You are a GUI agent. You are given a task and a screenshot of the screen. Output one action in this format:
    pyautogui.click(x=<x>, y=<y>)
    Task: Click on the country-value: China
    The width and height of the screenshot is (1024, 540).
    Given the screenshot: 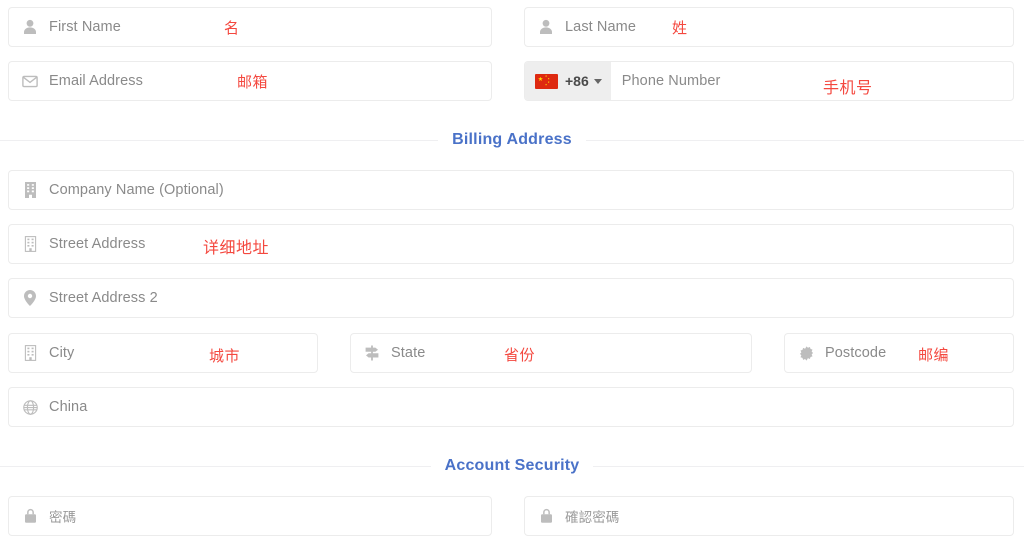 What is the action you would take?
    pyautogui.click(x=68, y=407)
    